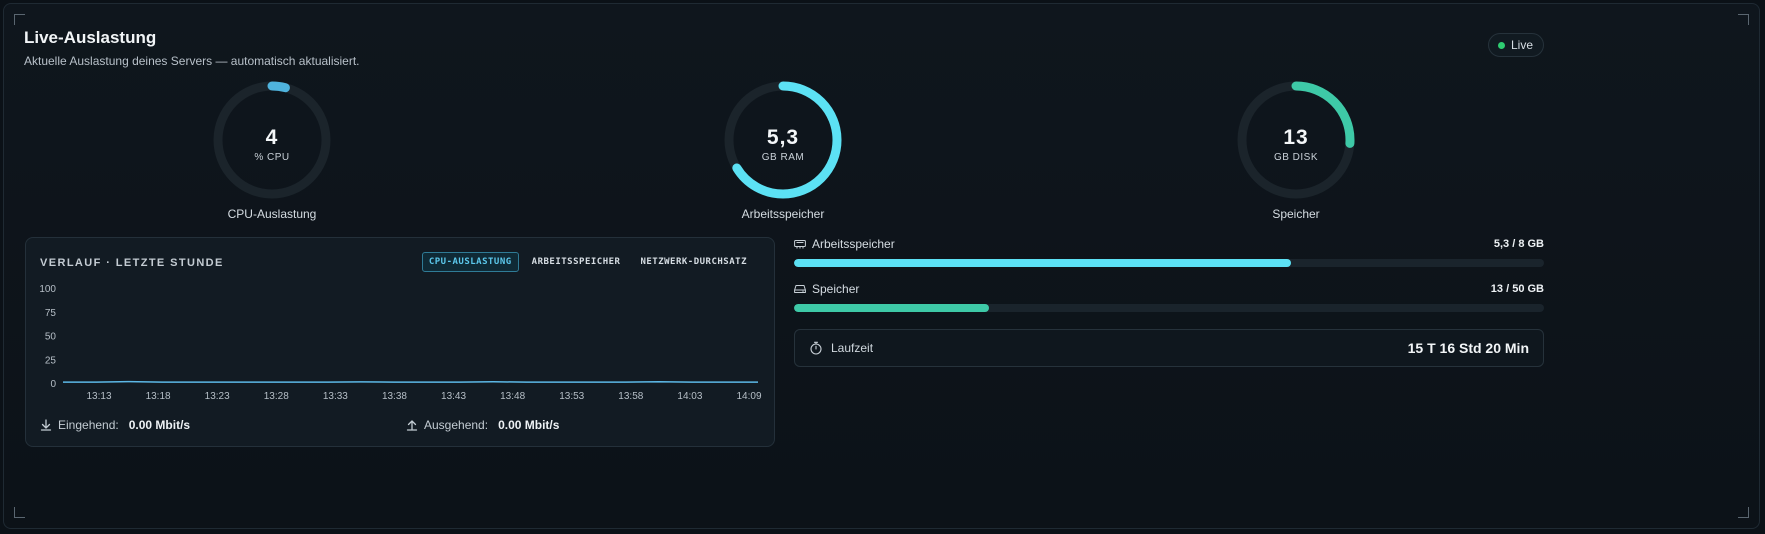 This screenshot has height=534, width=1765. What do you see at coordinates (1169, 252) in the screenshot?
I see `memory-usage-row: Arbeitsspeicher 5,3 / 8 GB` at bounding box center [1169, 252].